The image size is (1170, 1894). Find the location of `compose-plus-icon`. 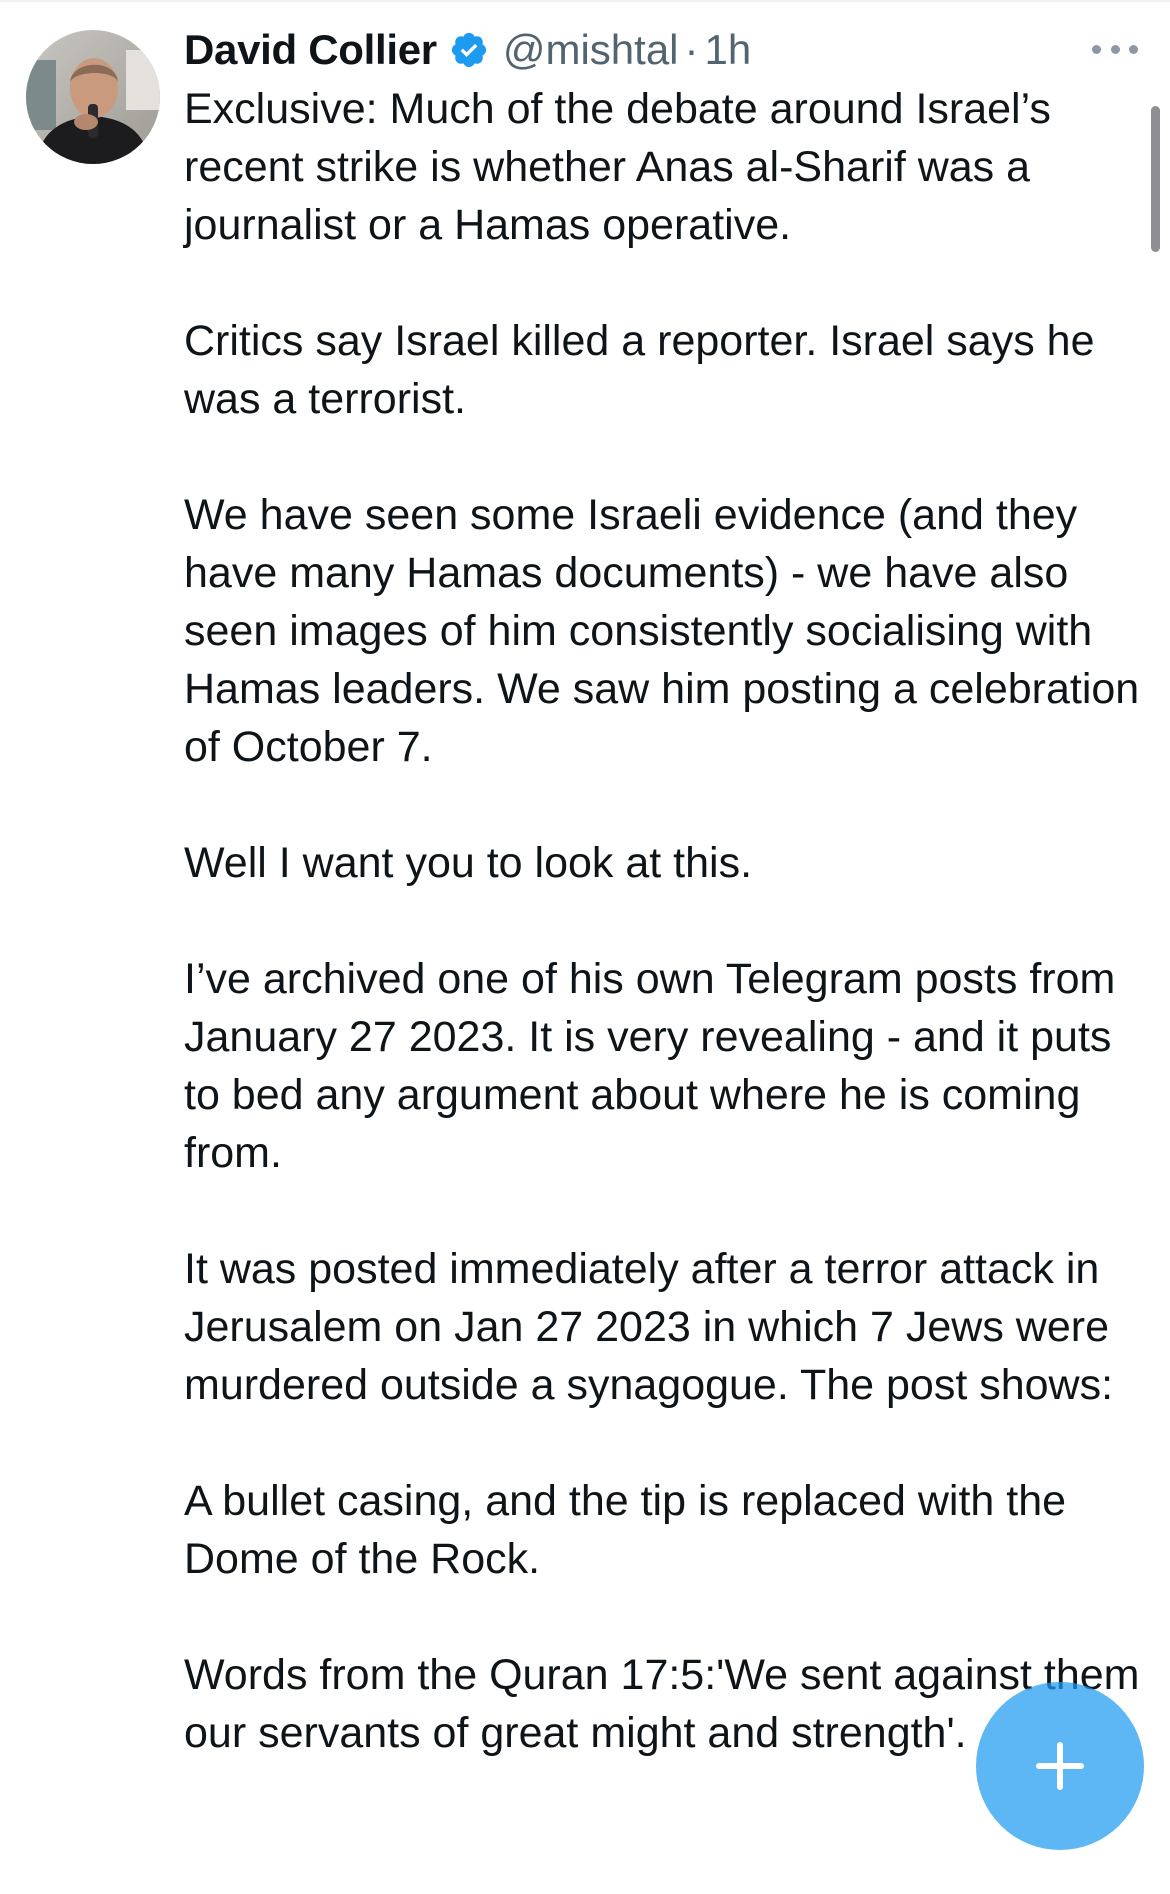

compose-plus-icon is located at coordinates (1060, 1766).